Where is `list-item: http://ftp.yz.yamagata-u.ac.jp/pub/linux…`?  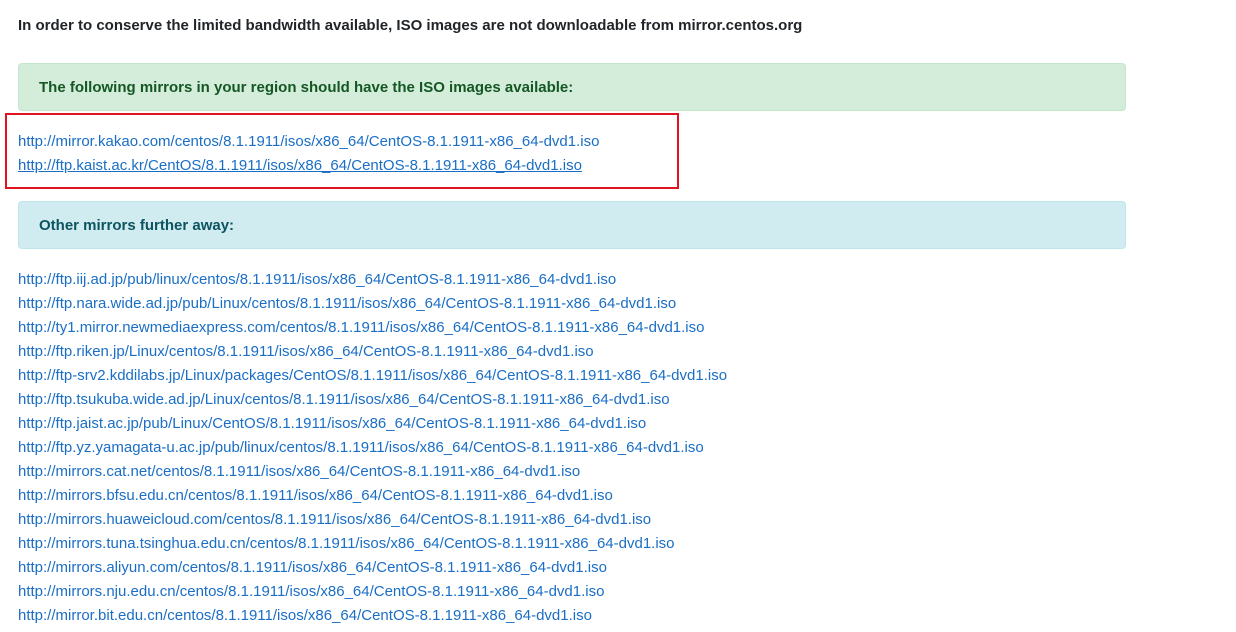
list-item: http://ftp.yz.yamagata-u.ac.jp/pub/linux… is located at coordinates (372, 448).